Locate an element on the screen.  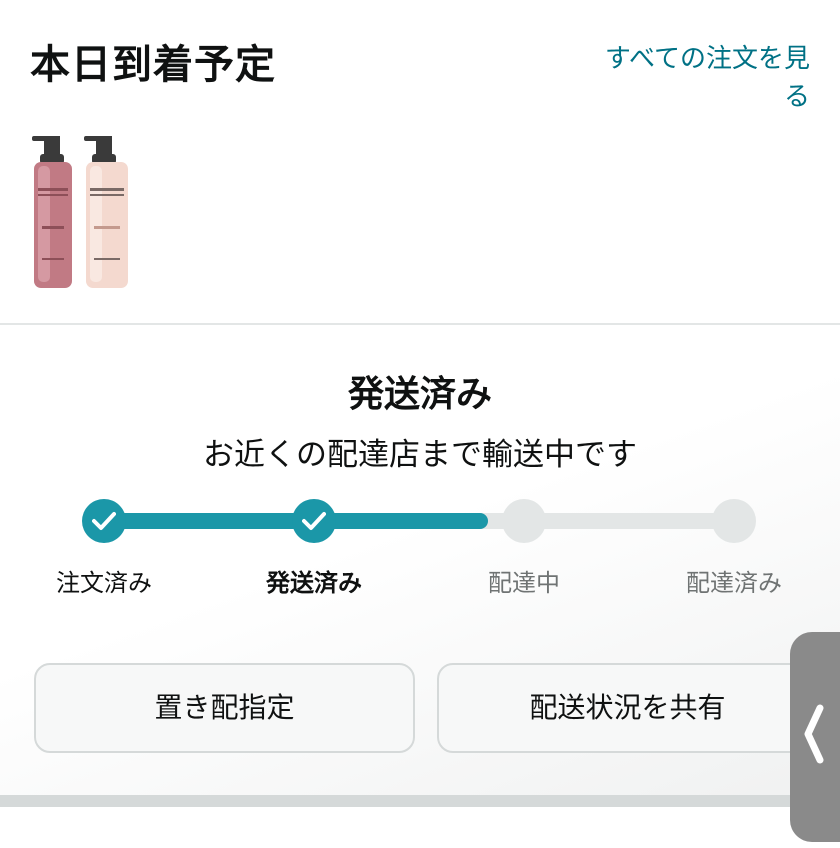
chevron-left-icon is located at coordinates (814, 734).